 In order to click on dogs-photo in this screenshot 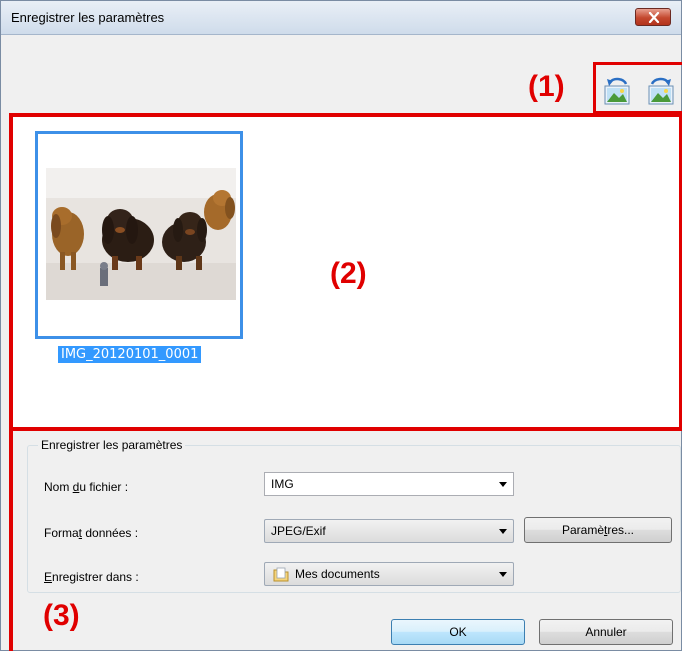, I will do `click(141, 234)`.